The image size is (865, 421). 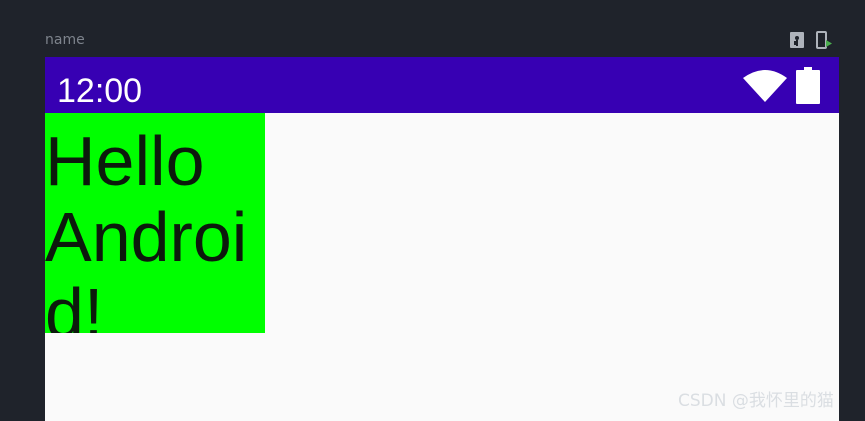 What do you see at coordinates (432, 28) in the screenshot?
I see `preview-header: name` at bounding box center [432, 28].